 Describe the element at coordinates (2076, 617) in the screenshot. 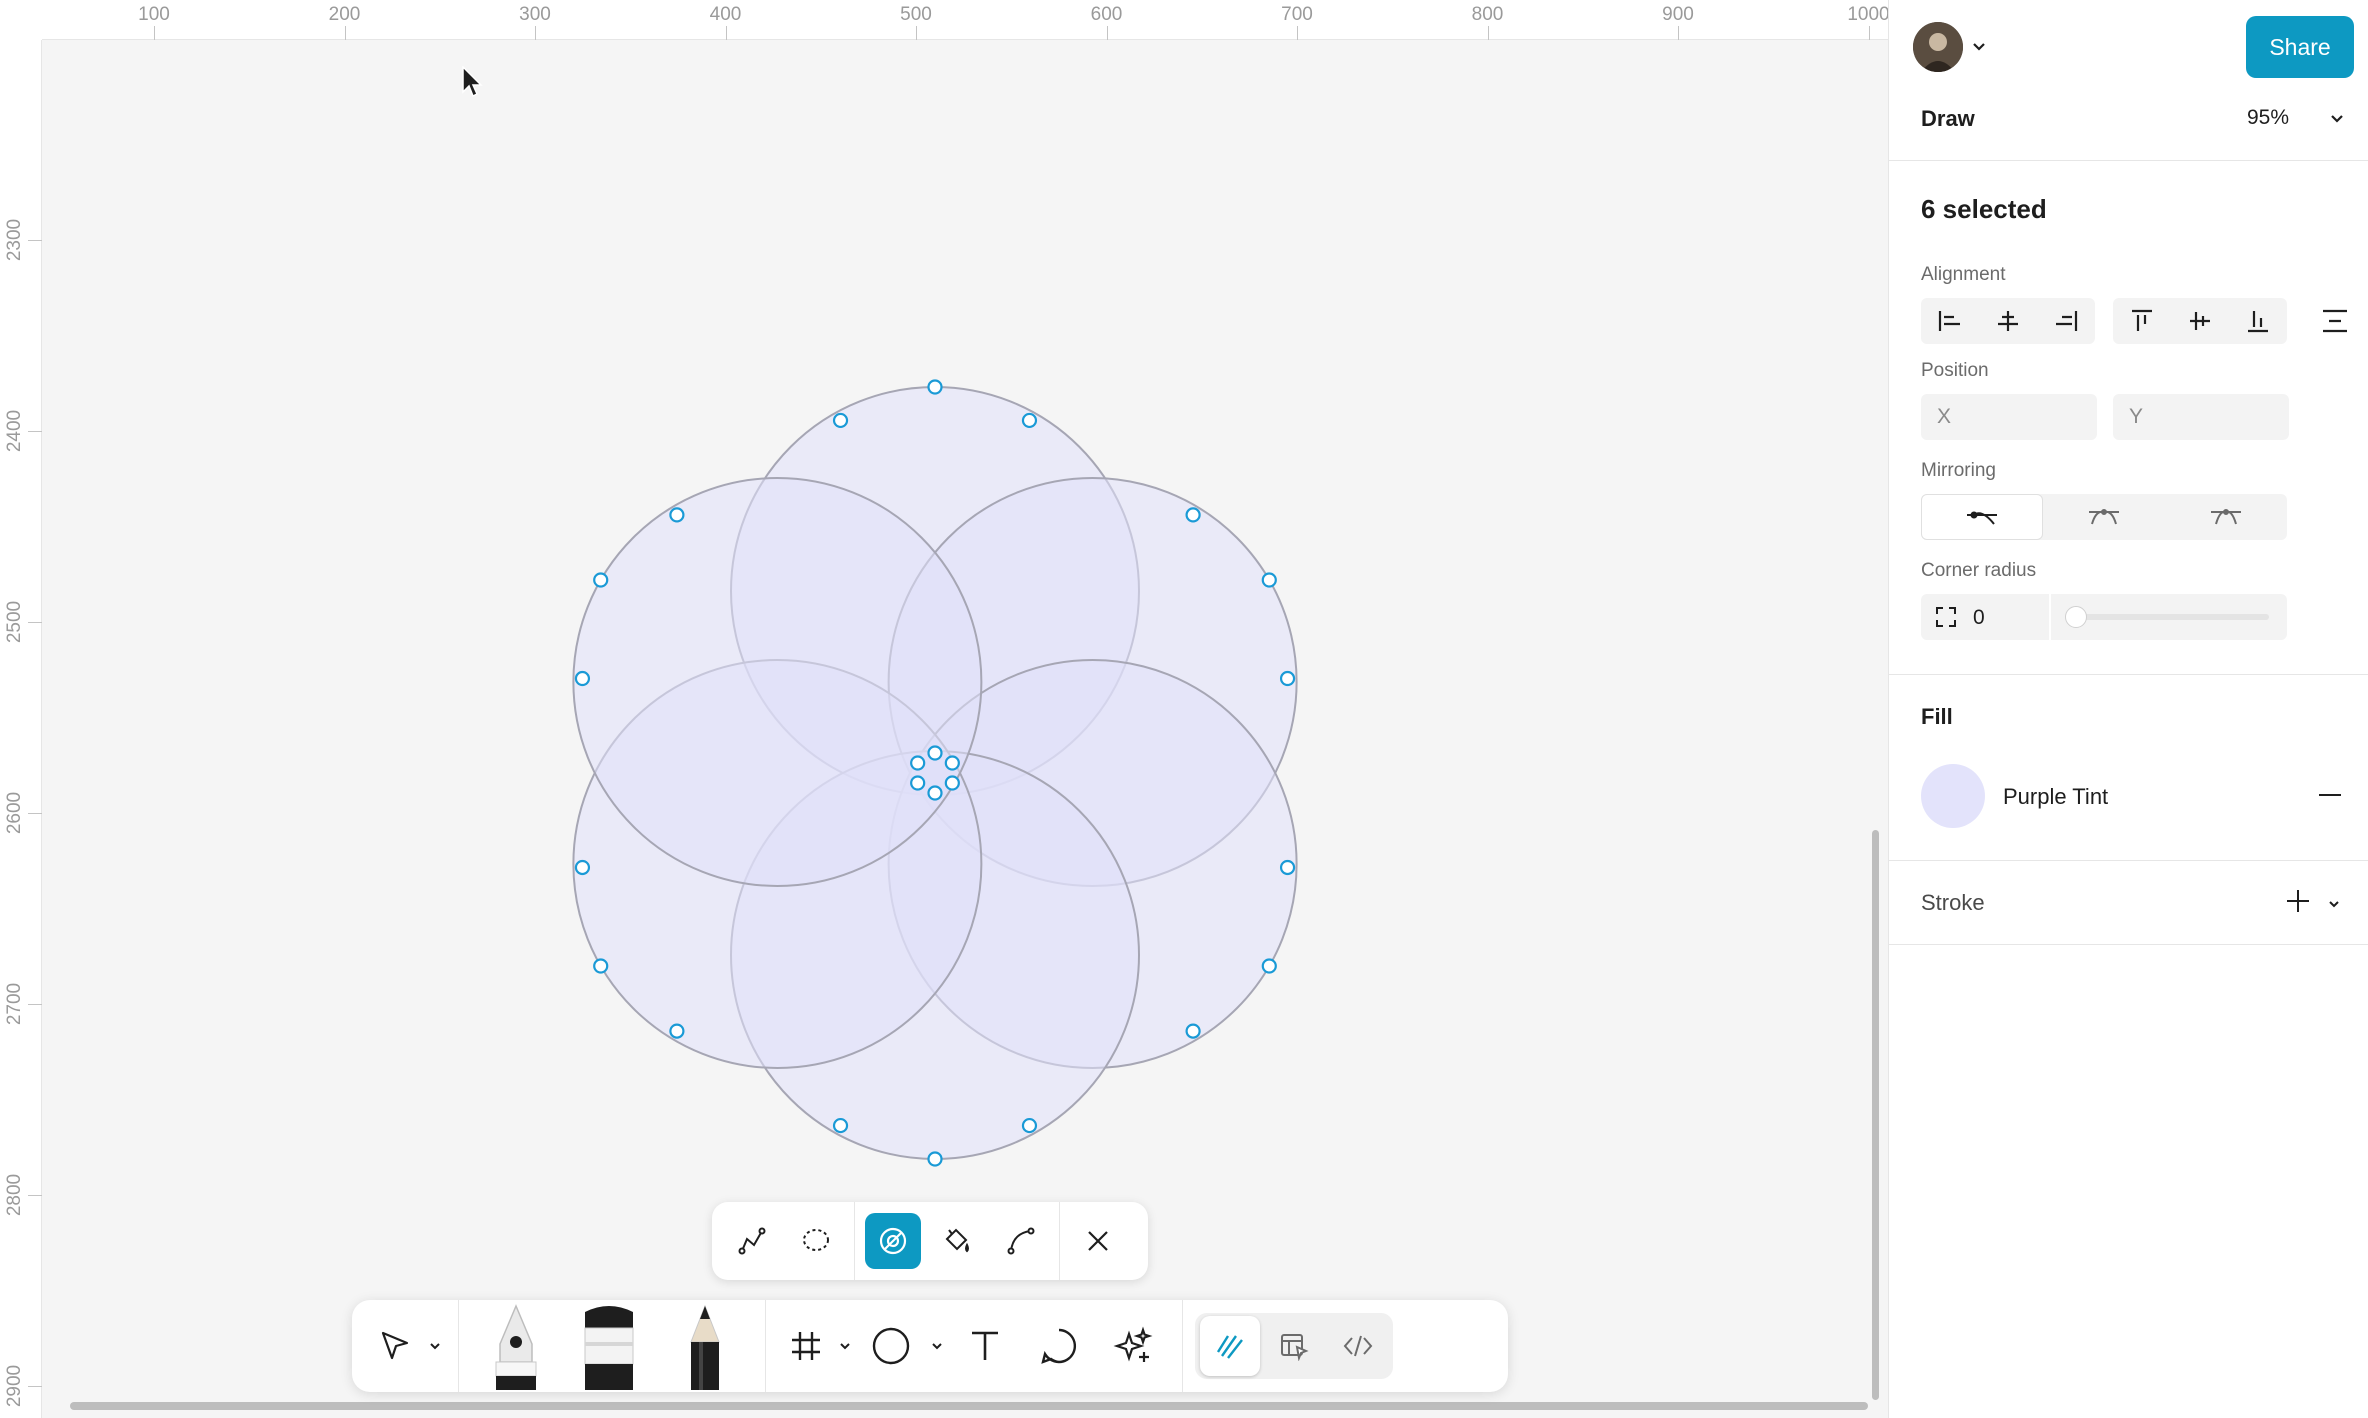

I see `corner-radius-slider-thumb` at that location.